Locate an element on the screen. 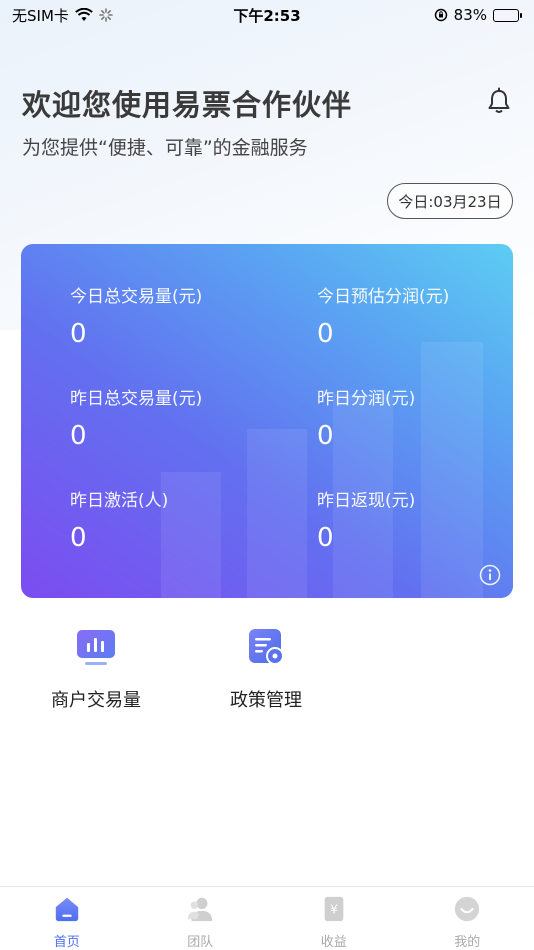 This screenshot has height=950, width=534. tab-profile: 我的 is located at coordinates (467, 918).